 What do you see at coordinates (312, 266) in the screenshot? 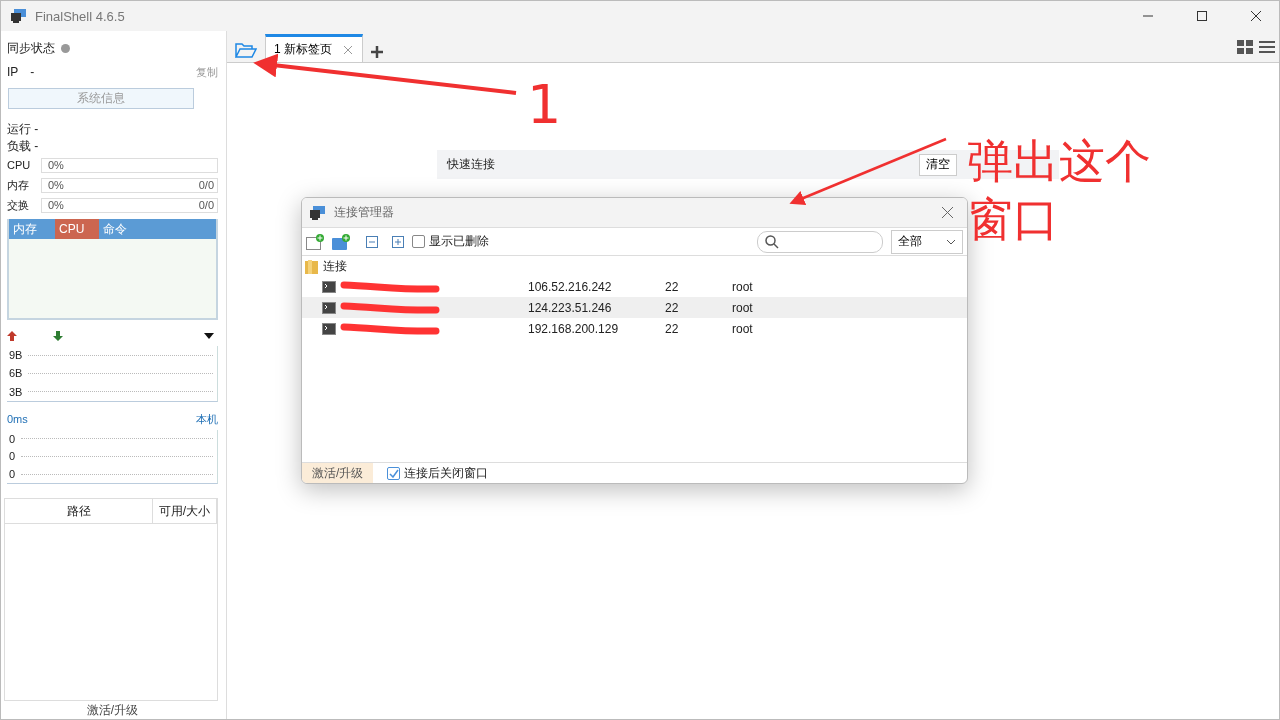
I see `folder-icon` at bounding box center [312, 266].